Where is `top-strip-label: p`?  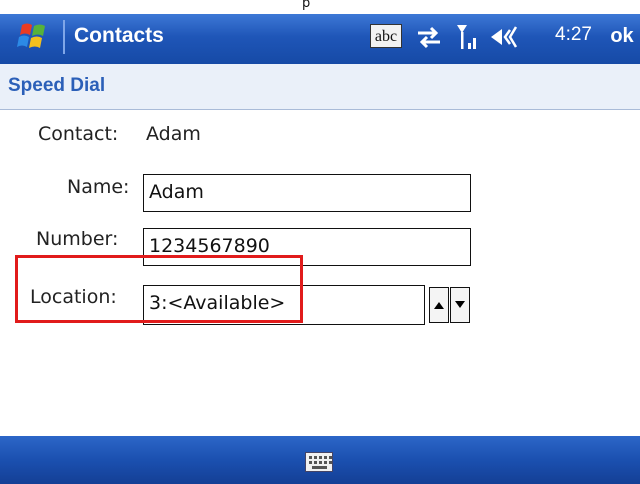 top-strip-label: p is located at coordinates (306, 5).